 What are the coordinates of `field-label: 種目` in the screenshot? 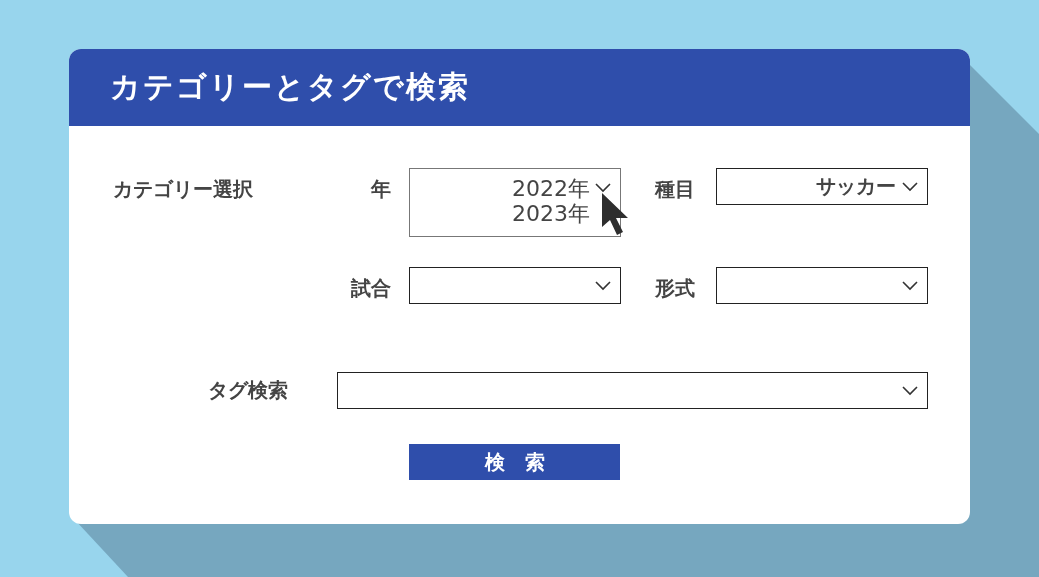 It's located at (675, 189).